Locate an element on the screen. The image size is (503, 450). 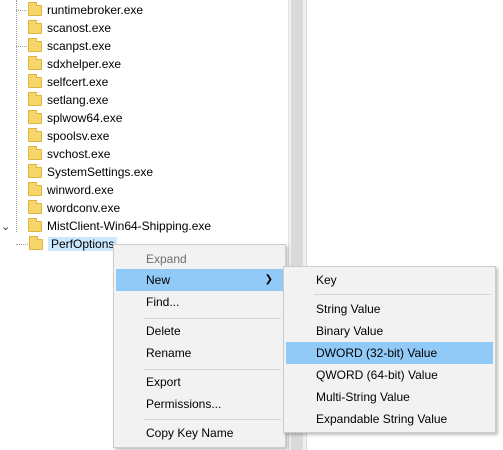
tree-item: svchost.exe is located at coordinates (69, 154).